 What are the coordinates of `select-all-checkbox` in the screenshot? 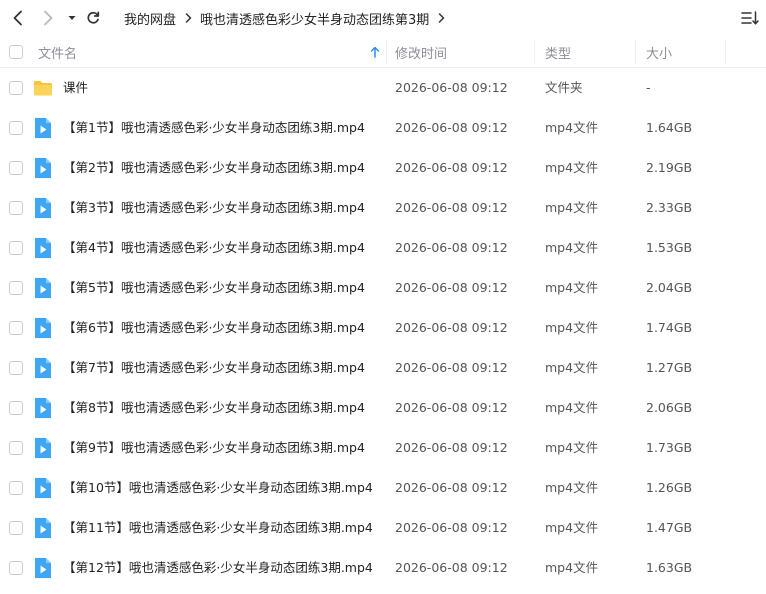 It's located at (16, 52).